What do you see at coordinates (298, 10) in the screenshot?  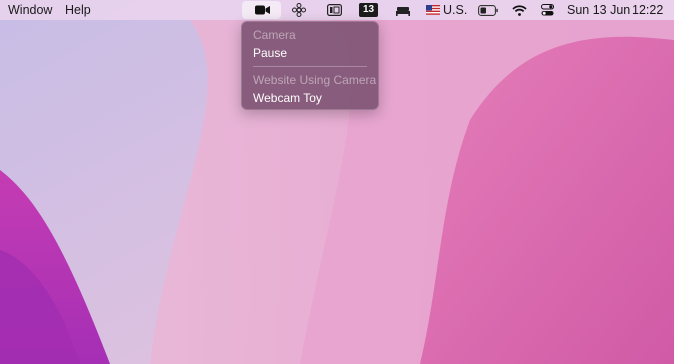 I see `flower-icon` at bounding box center [298, 10].